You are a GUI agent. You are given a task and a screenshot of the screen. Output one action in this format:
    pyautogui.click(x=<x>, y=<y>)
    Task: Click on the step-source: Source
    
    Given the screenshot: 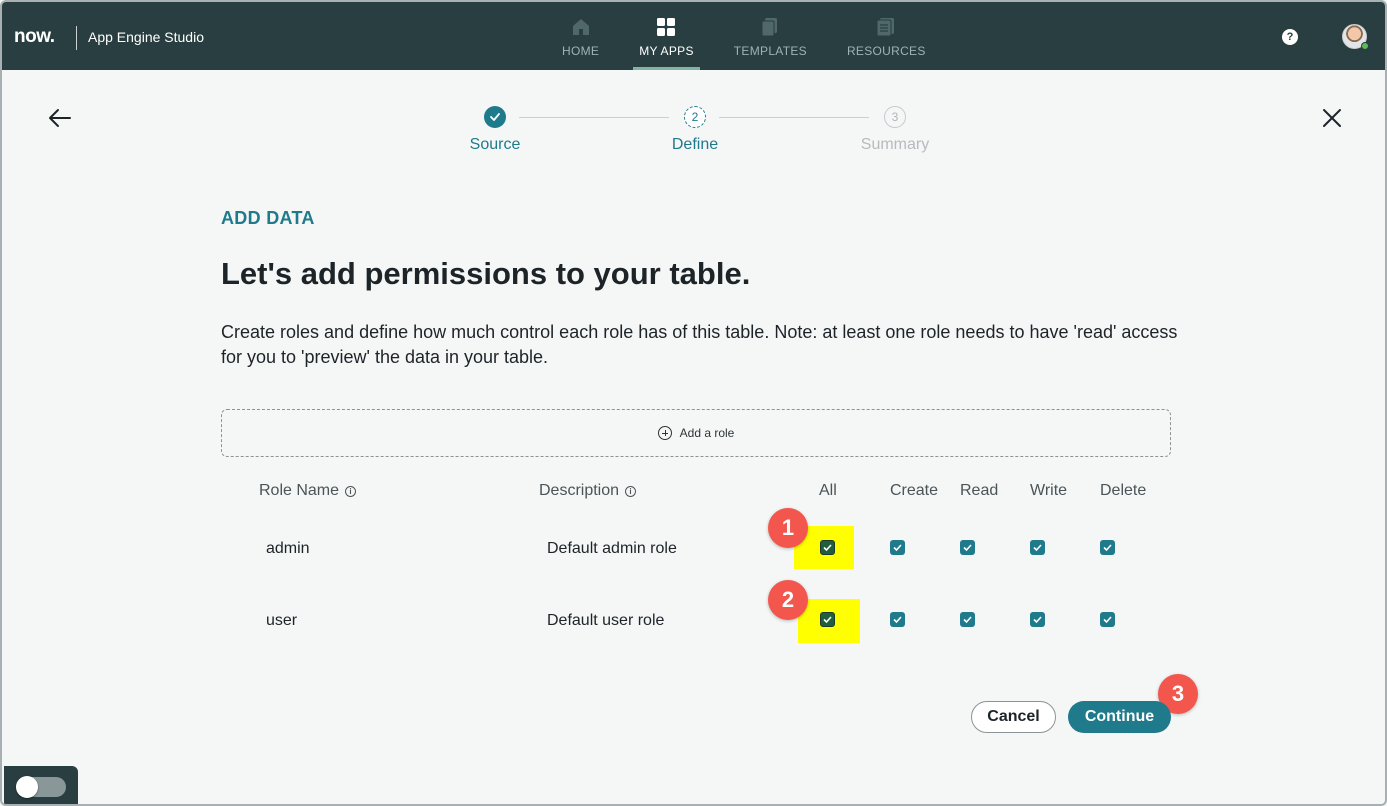 What is the action you would take?
    pyautogui.click(x=495, y=130)
    